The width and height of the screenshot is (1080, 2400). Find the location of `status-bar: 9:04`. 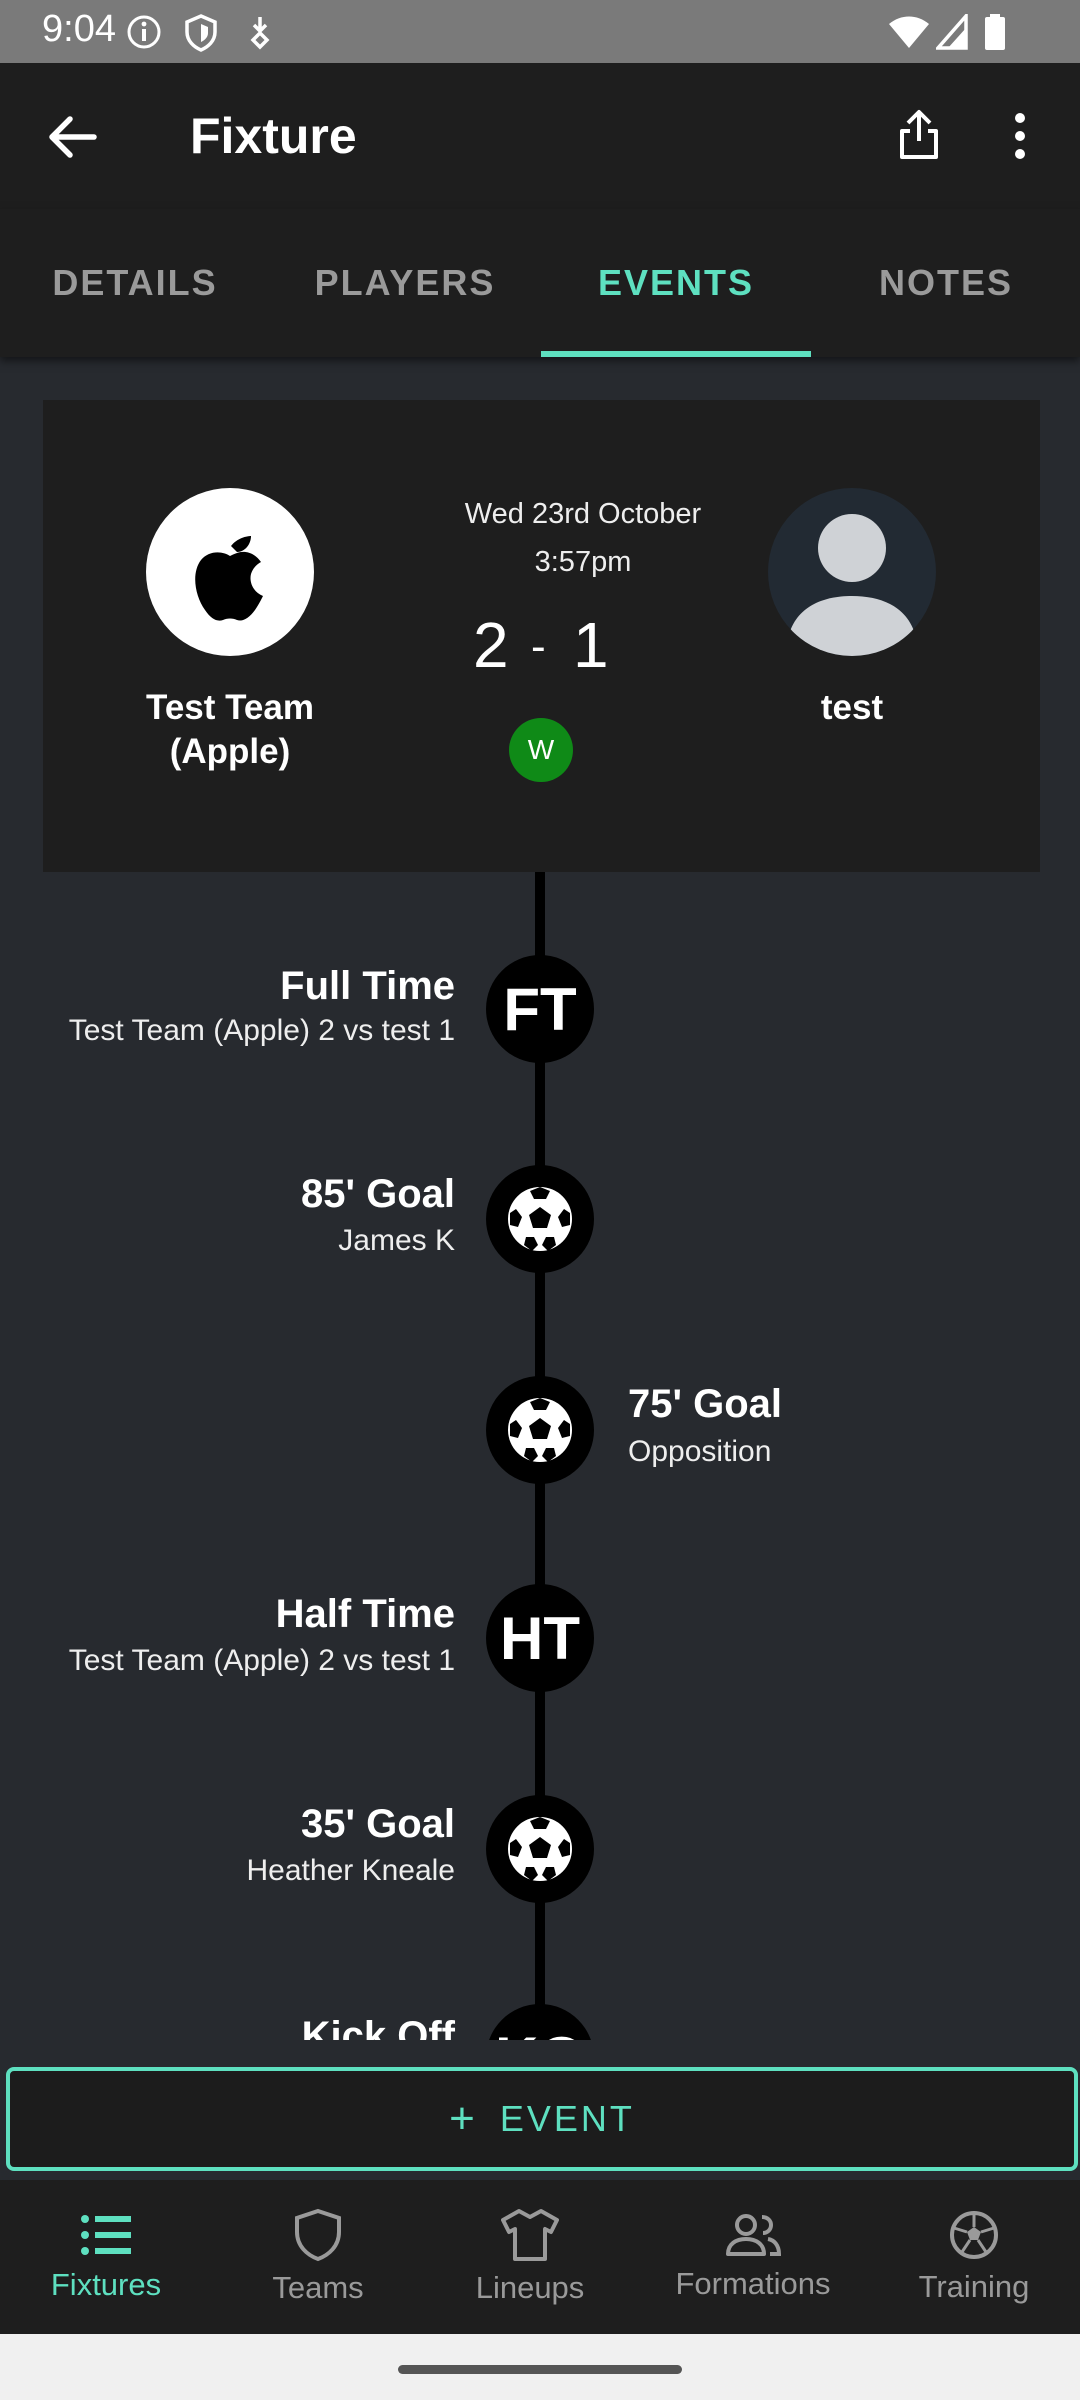

status-bar: 9:04 is located at coordinates (540, 31).